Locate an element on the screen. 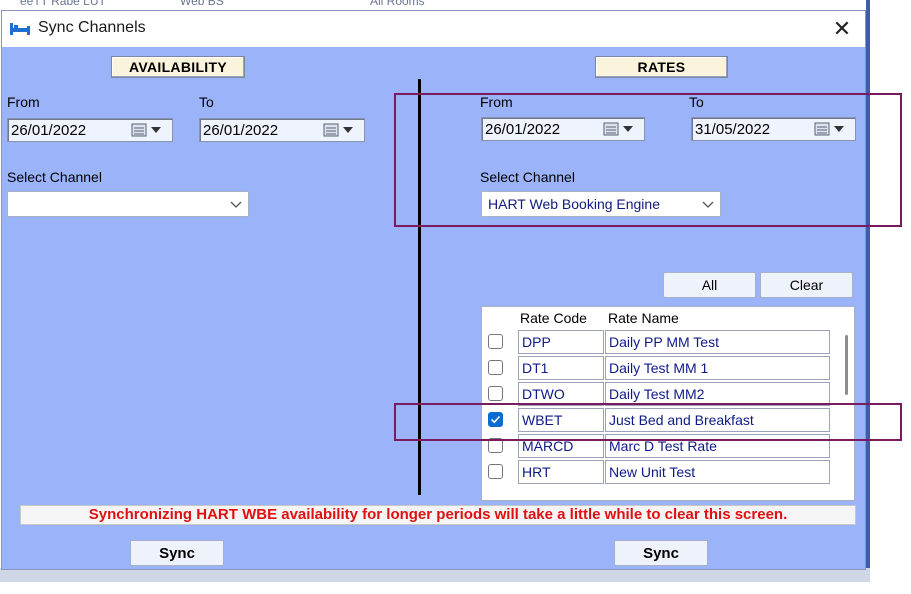  rate-name-cell: Marc D Test Rate is located at coordinates (717, 446).